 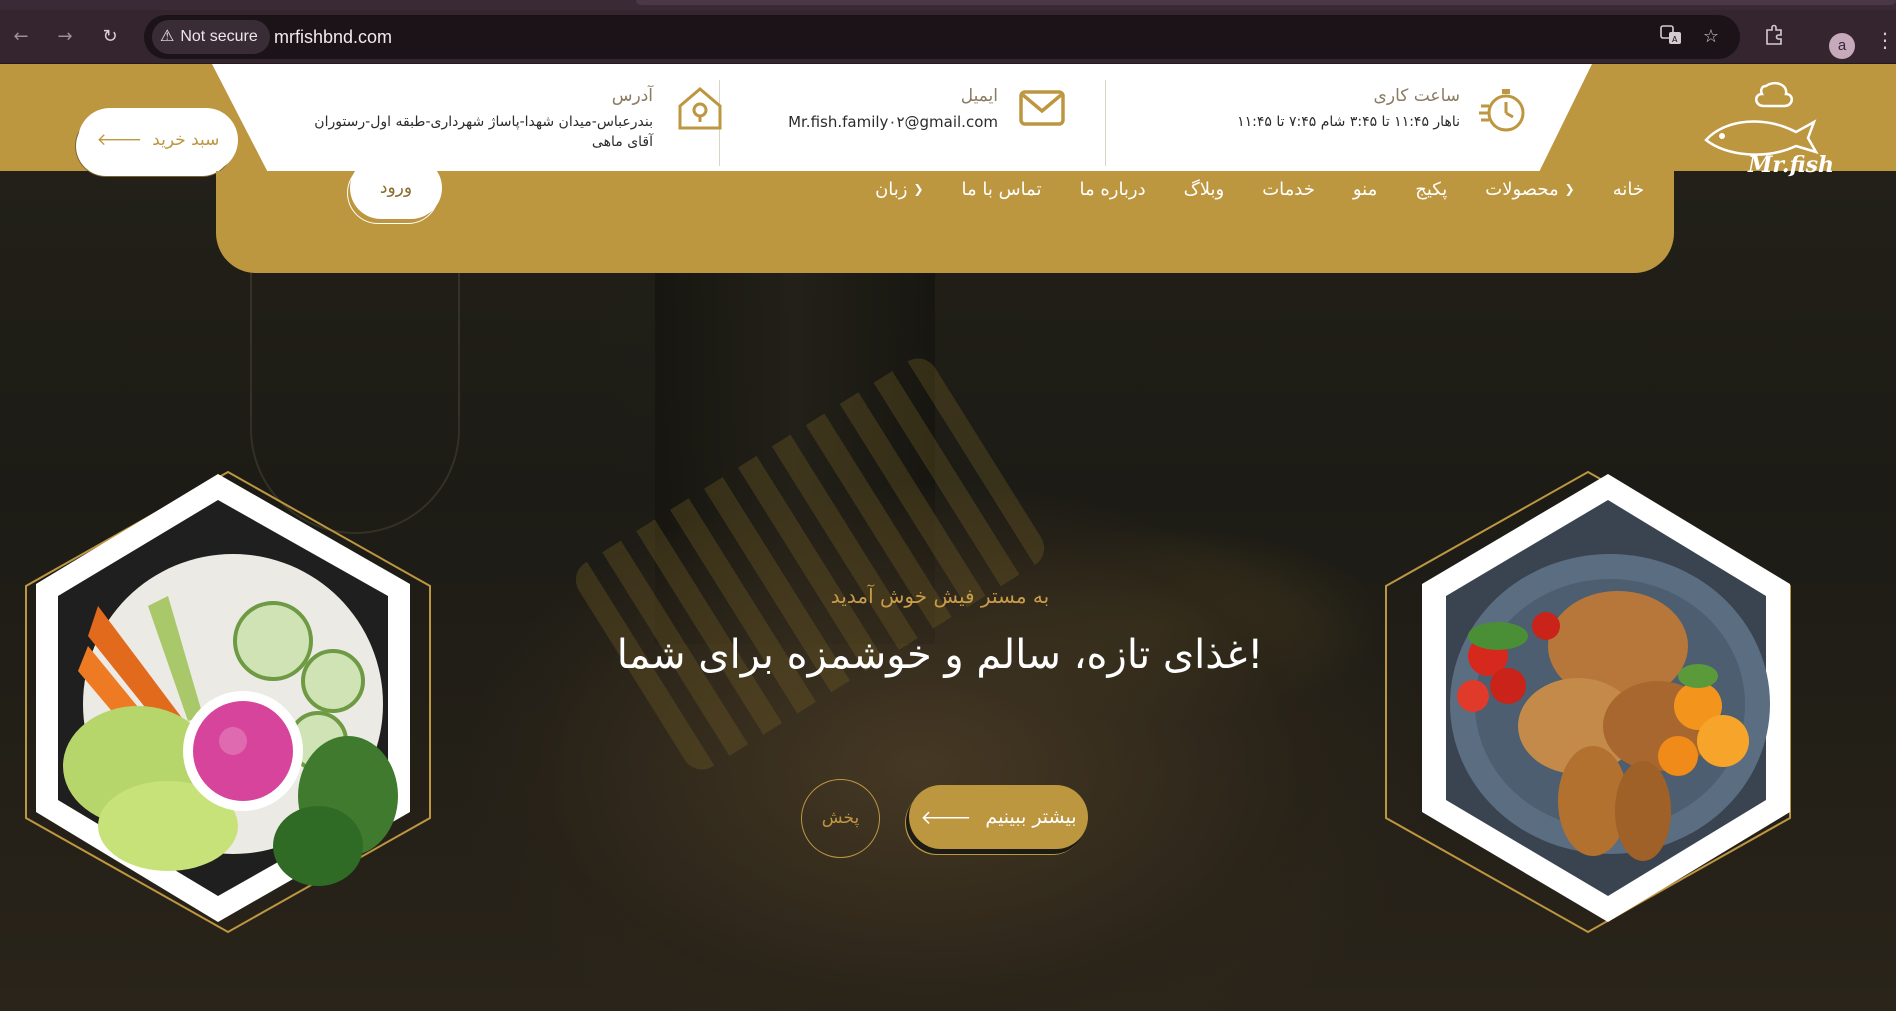 I want to click on hours-title: ساعت کاری, so click(x=1416, y=96).